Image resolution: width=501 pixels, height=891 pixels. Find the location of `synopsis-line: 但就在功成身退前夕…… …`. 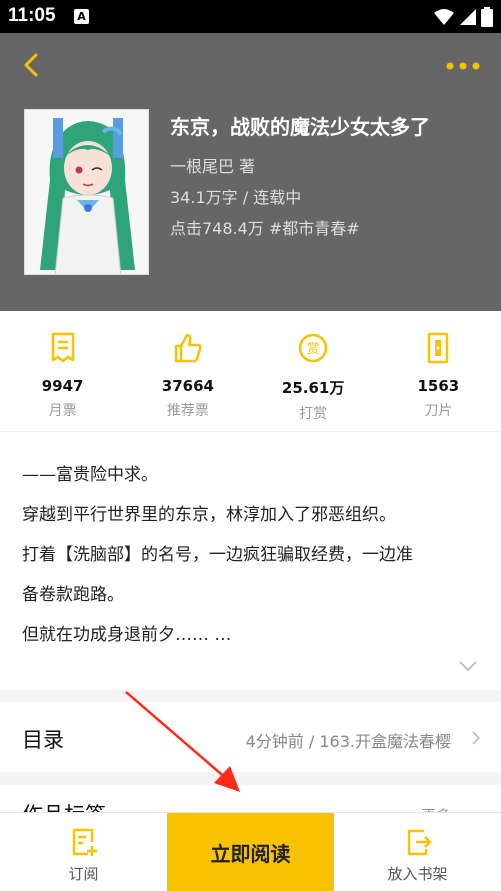

synopsis-line: 但就在功成身退前夕…… … is located at coordinates (127, 635).